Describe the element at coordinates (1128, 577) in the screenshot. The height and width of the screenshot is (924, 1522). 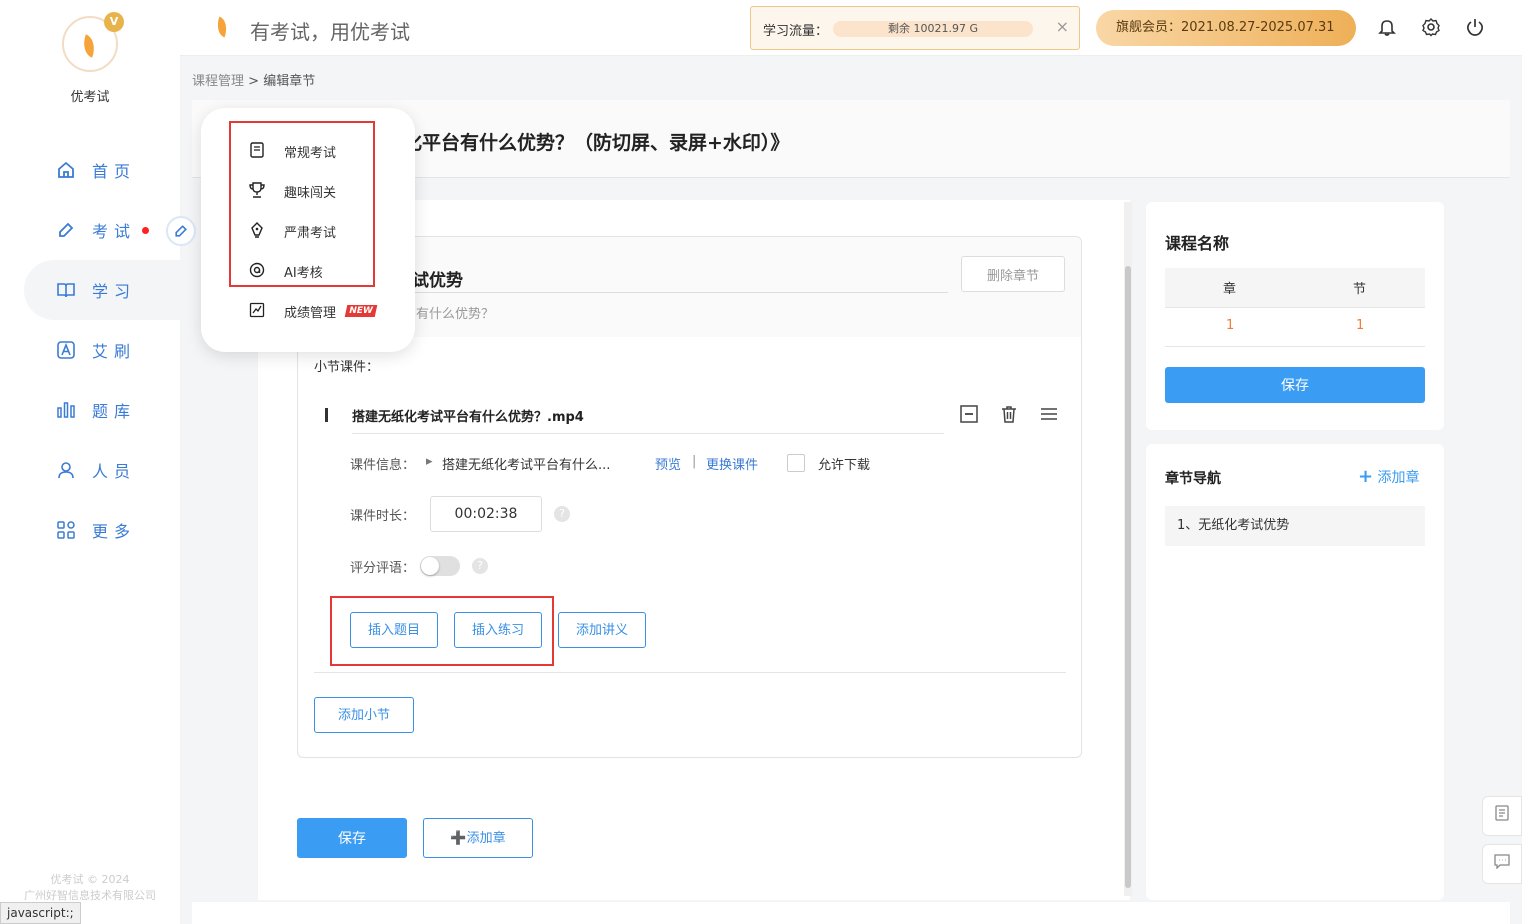
I see `scrollbar-thumb` at that location.